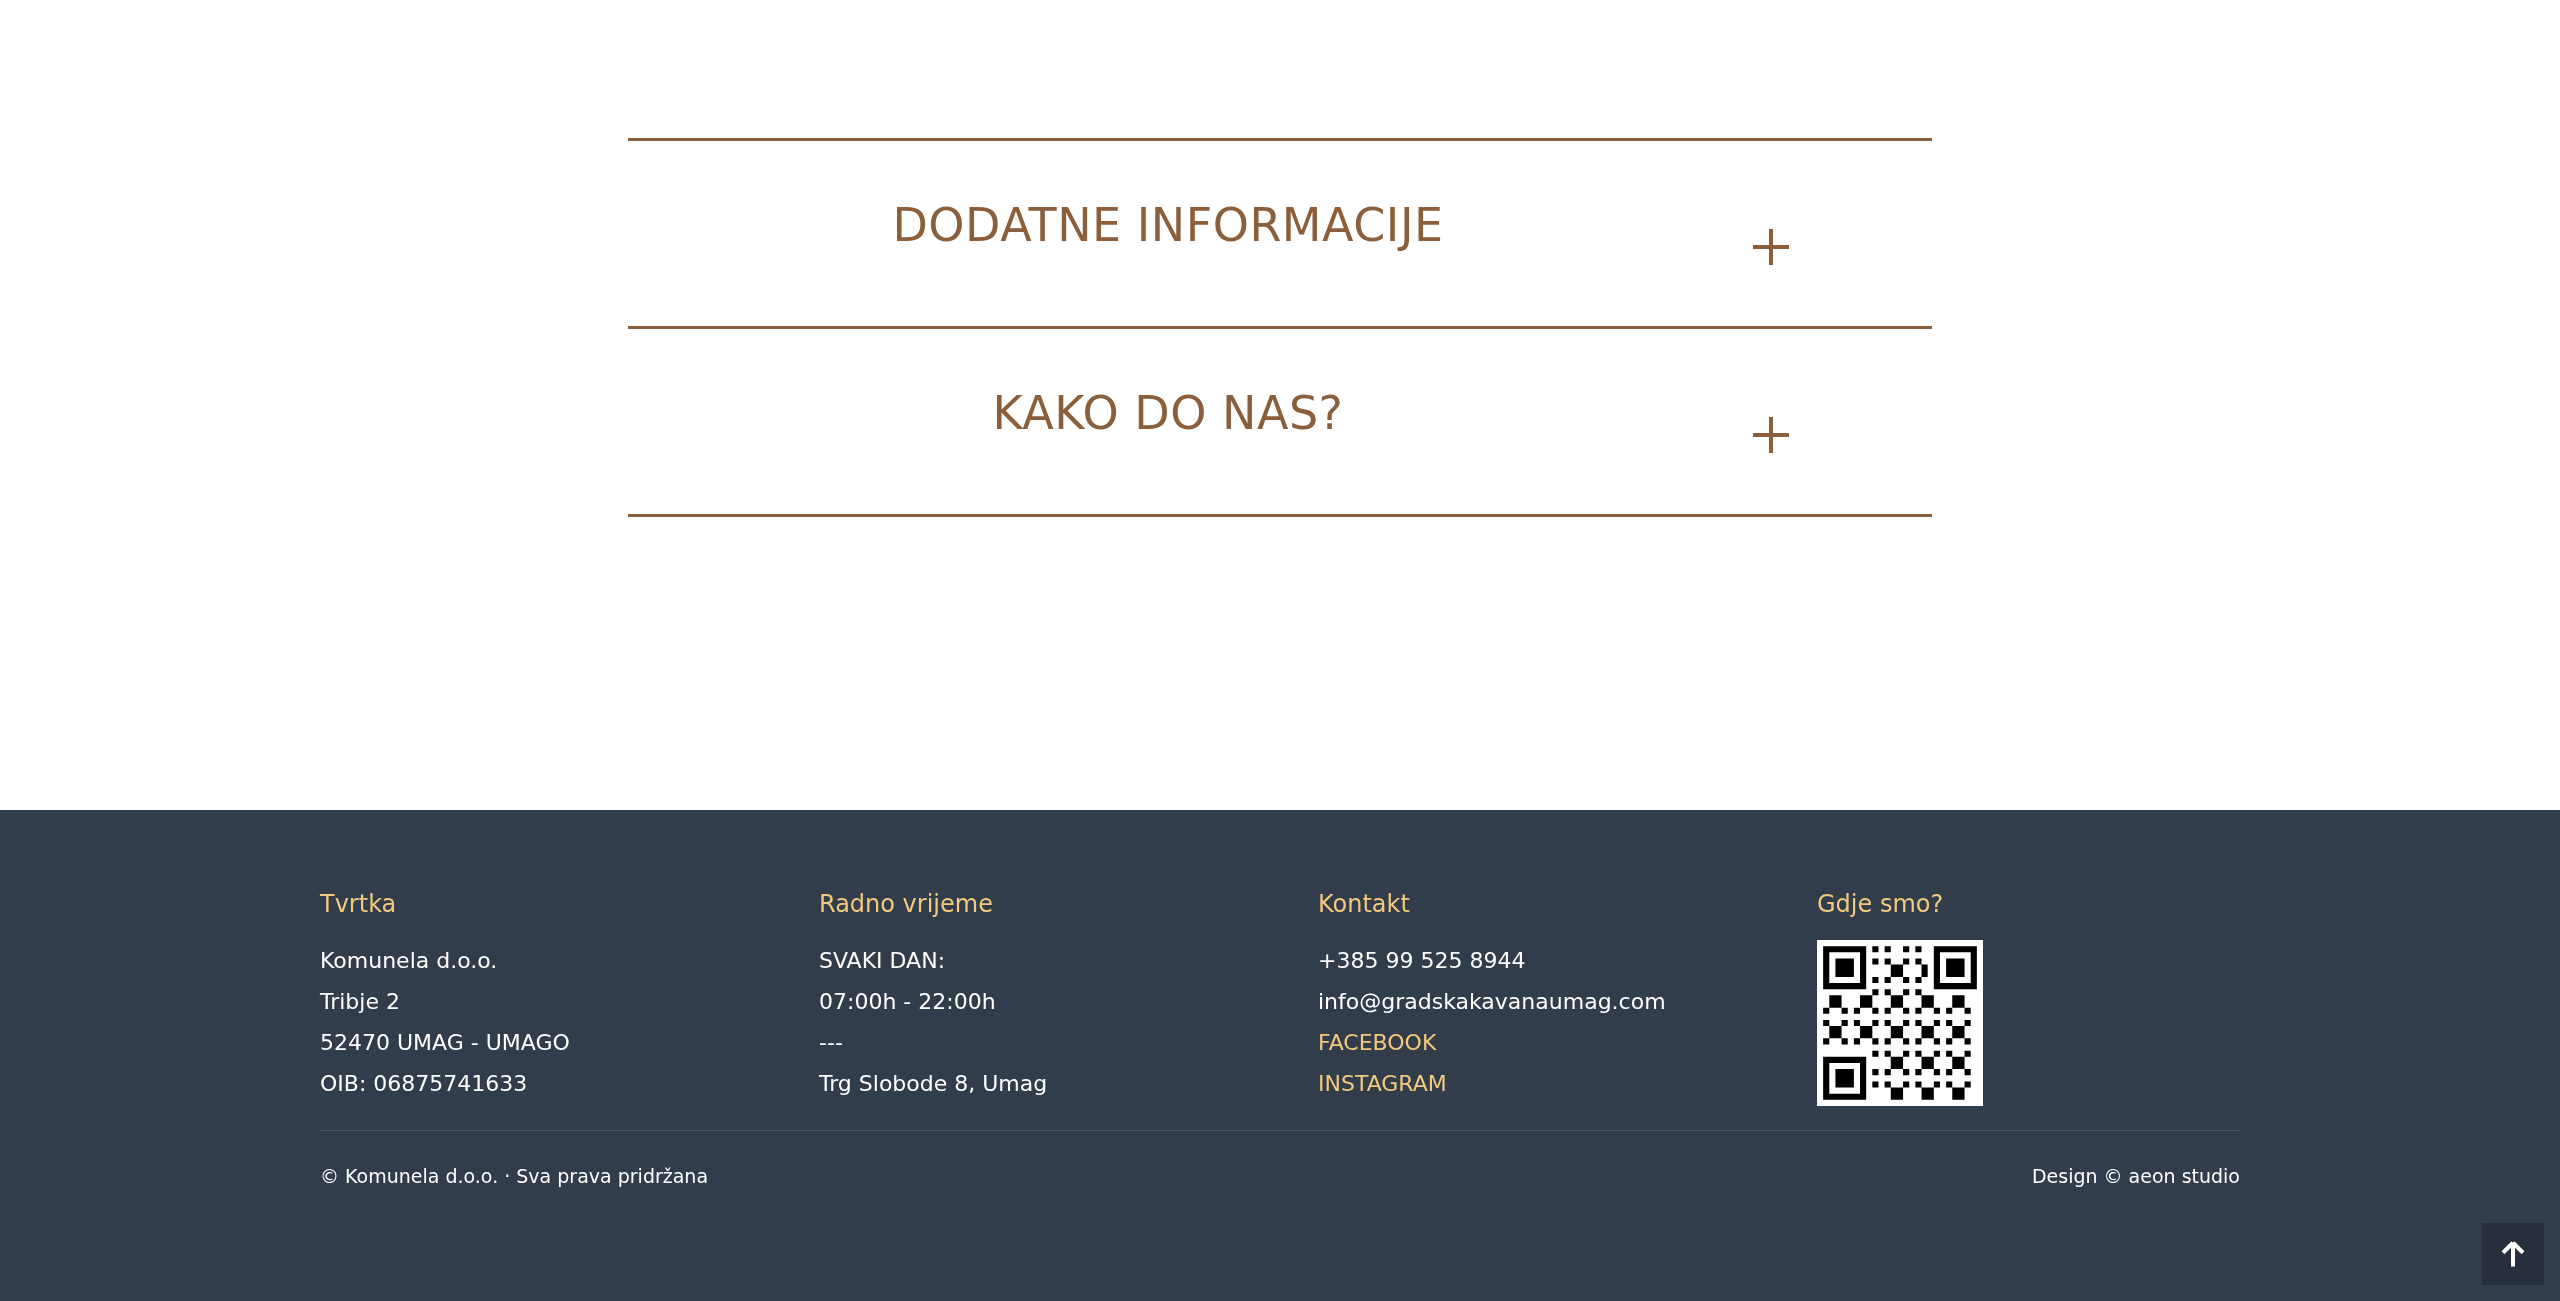 This screenshot has height=1301, width=2560. I want to click on column-heading: Gdje smo?, so click(1881, 904).